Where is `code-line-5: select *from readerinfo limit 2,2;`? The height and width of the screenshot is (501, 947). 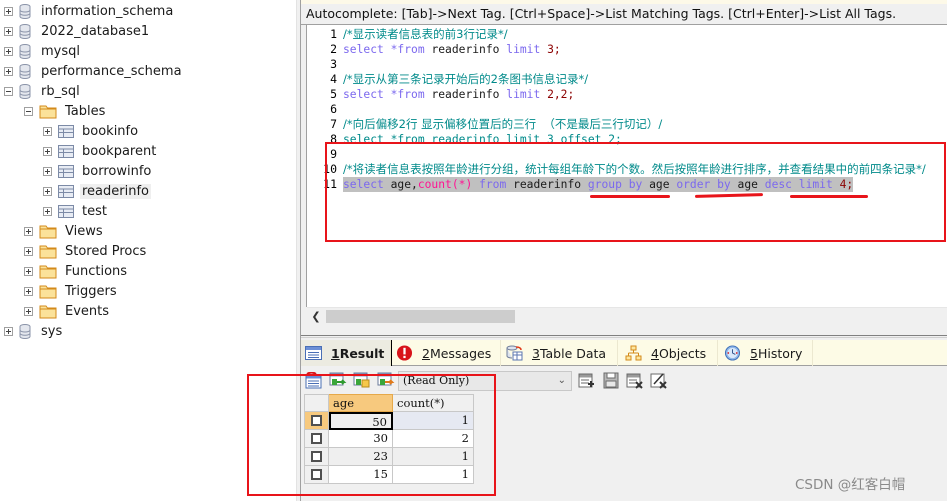 code-line-5: select *from readerinfo limit 2,2; is located at coordinates (458, 94).